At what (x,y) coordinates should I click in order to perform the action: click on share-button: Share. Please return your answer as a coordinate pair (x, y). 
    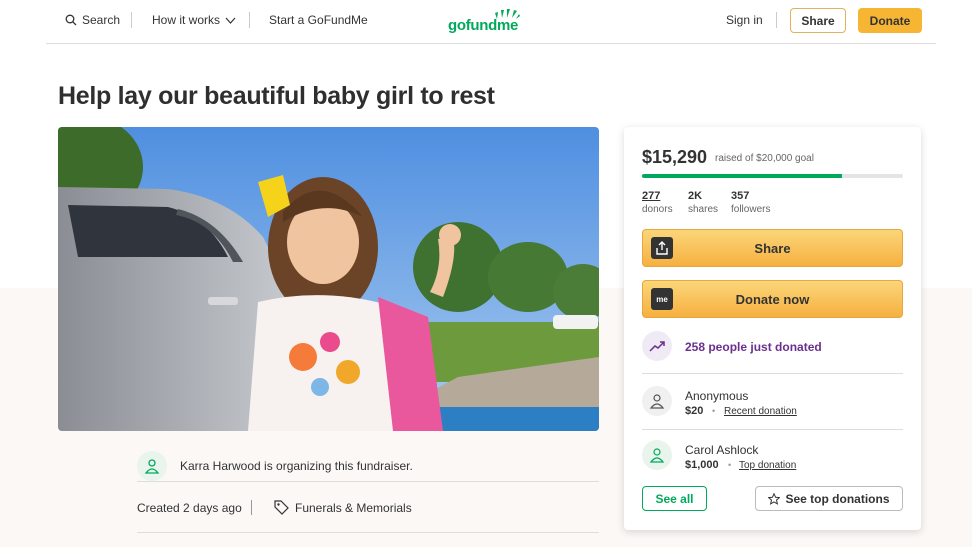
    Looking at the image, I should click on (772, 248).